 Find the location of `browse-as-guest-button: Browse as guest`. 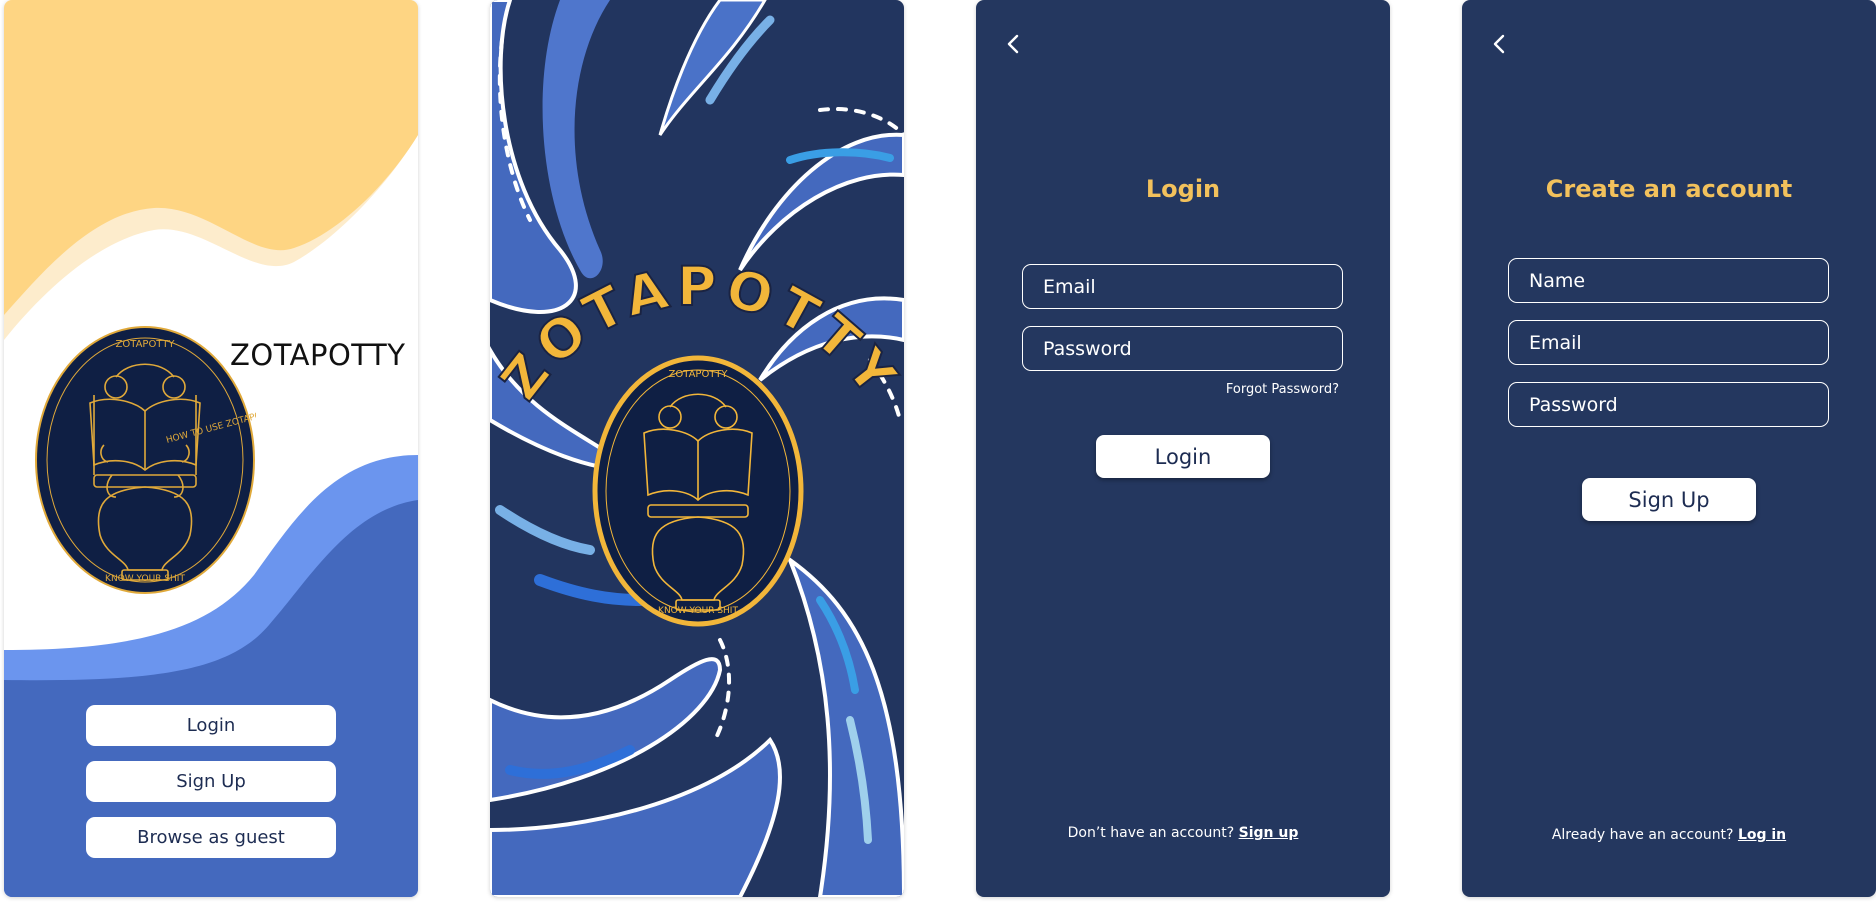

browse-as-guest-button: Browse as guest is located at coordinates (211, 837).